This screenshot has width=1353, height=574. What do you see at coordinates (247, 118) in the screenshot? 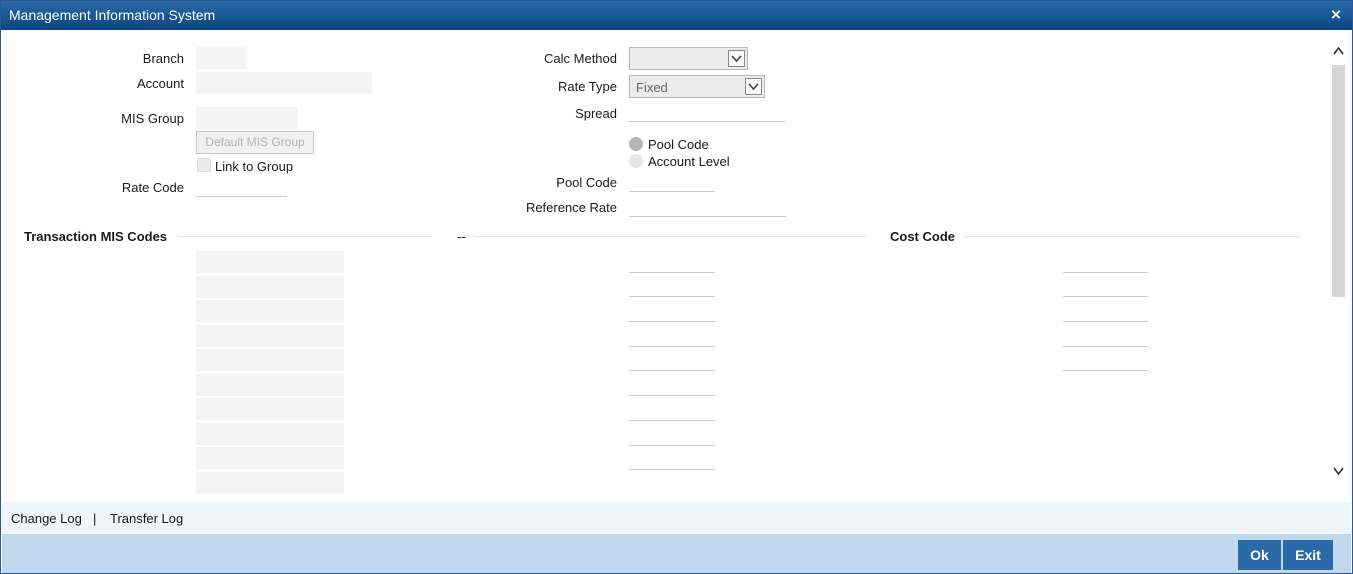
I see `mis-group-field` at bounding box center [247, 118].